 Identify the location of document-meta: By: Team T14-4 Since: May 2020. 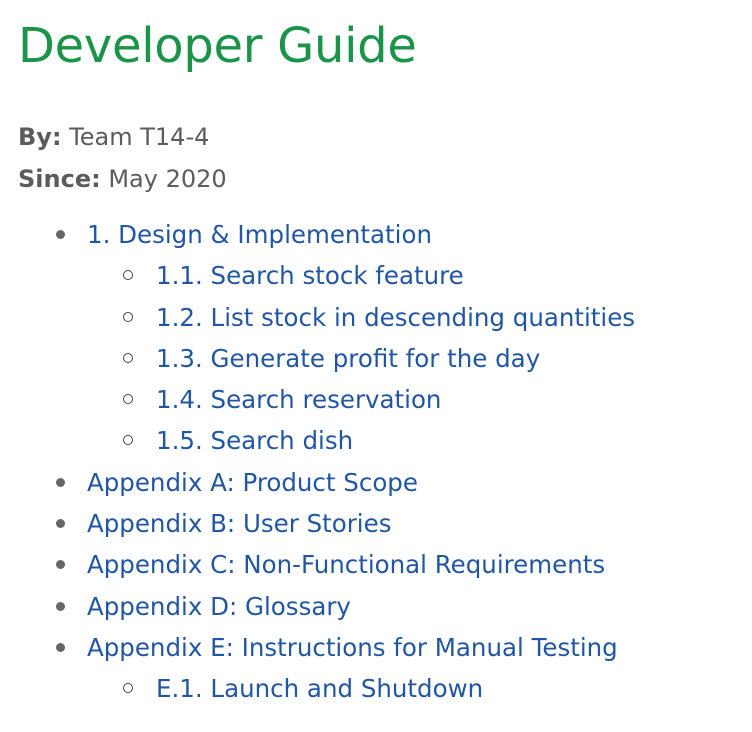
(383, 158).